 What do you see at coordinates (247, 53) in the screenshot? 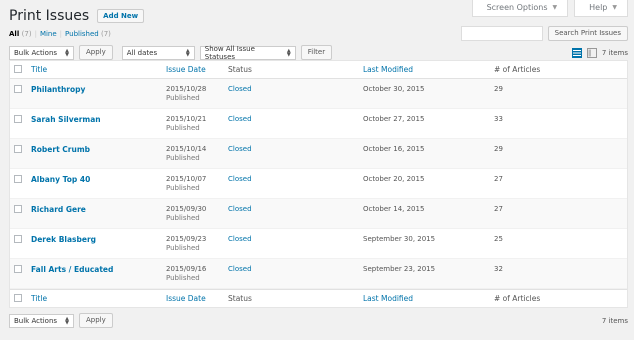
I see `status-filter-select: Show All Issue Statuses ▲ ▼` at bounding box center [247, 53].